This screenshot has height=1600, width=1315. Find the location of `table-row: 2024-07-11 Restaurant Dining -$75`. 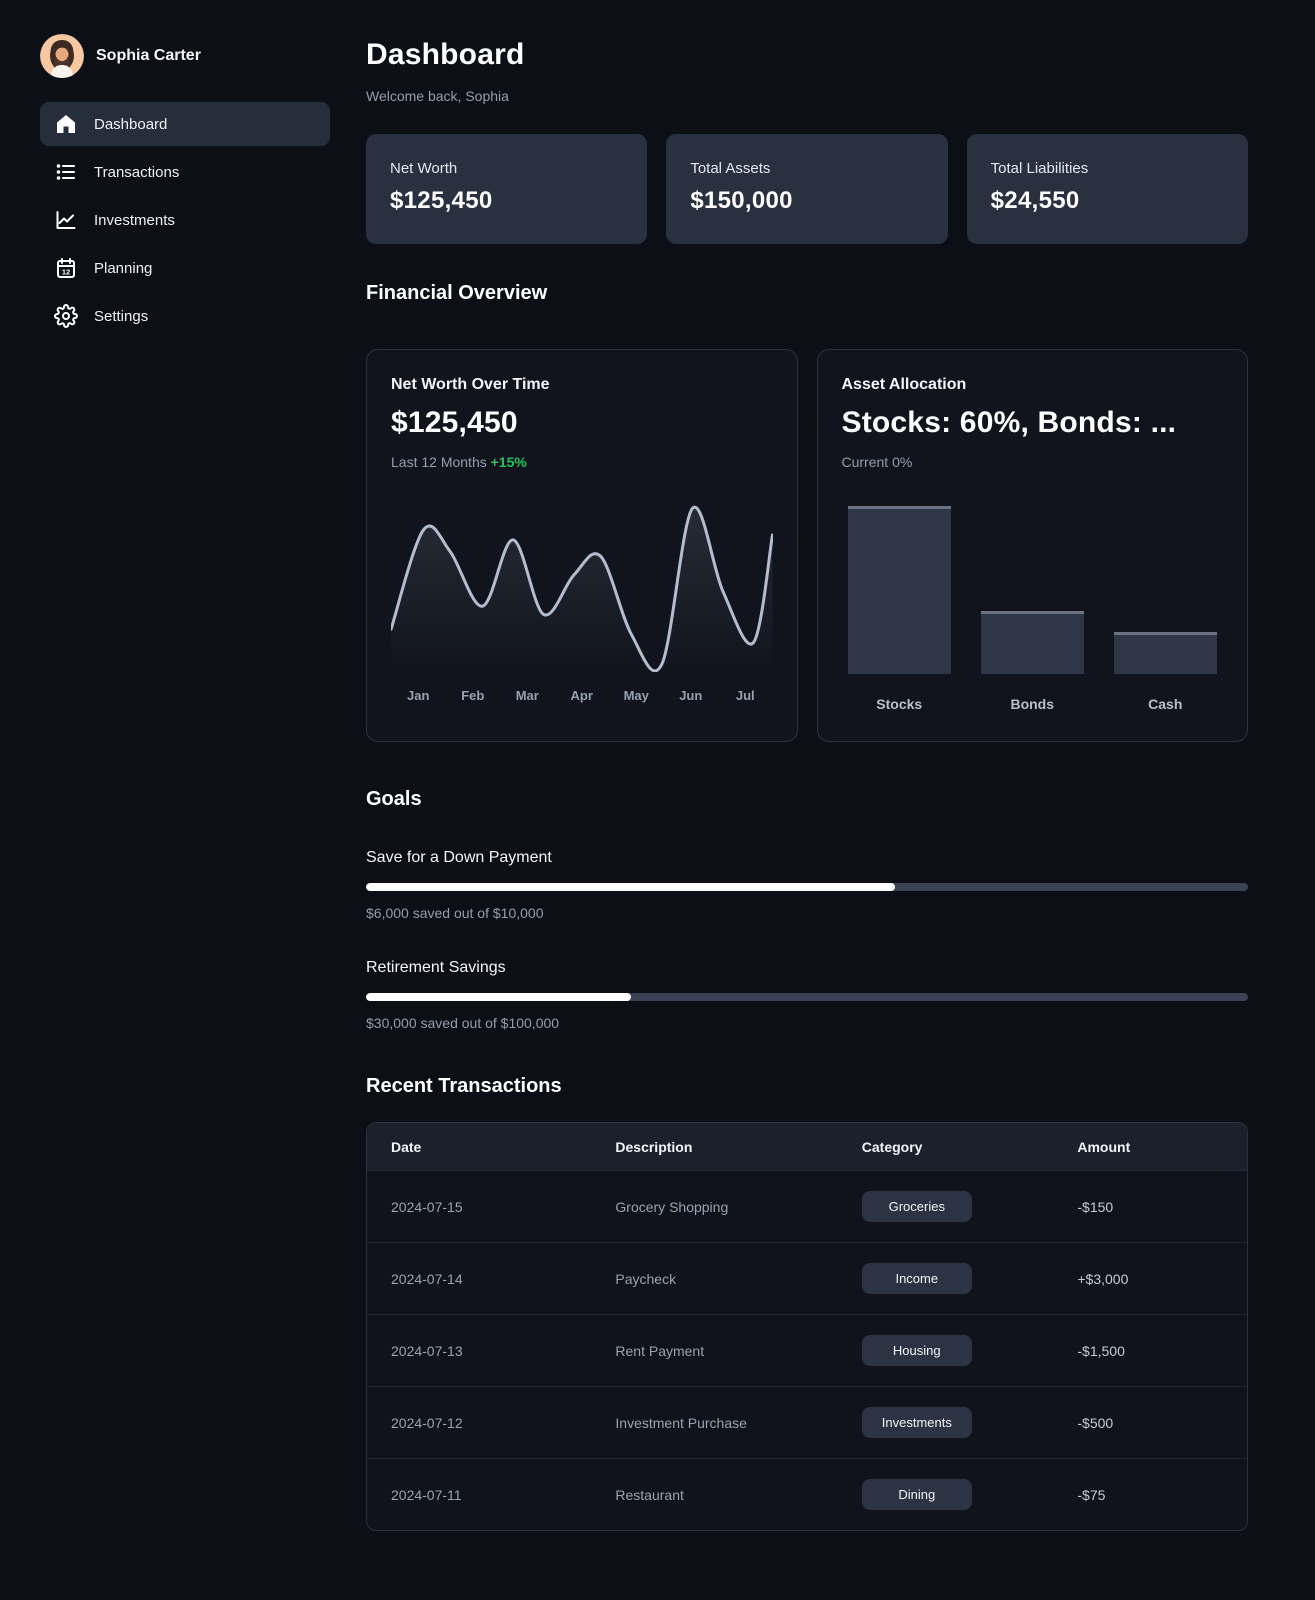

table-row: 2024-07-11 Restaurant Dining -$75 is located at coordinates (807, 1494).